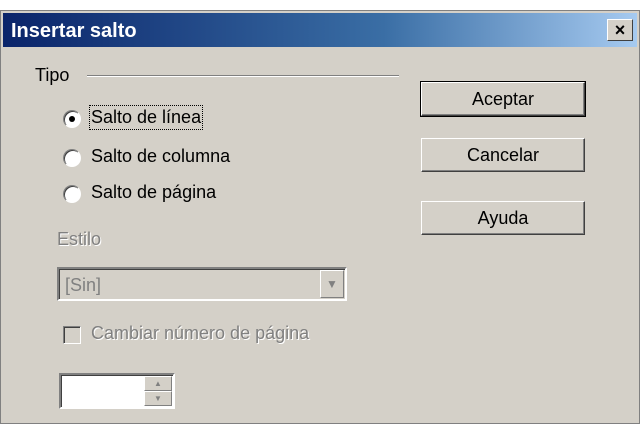 This screenshot has width=640, height=424. Describe the element at coordinates (243, 76) in the screenshot. I see `tipo-group-divider` at that location.